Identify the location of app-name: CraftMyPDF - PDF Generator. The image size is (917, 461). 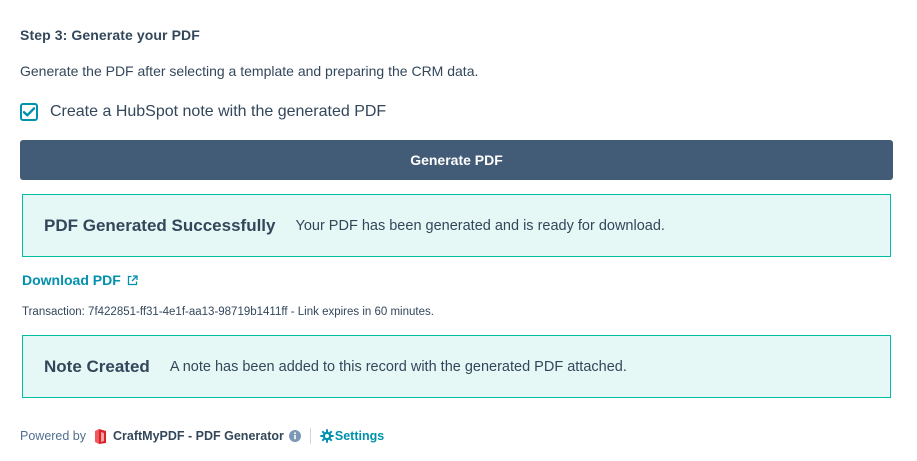
(198, 436).